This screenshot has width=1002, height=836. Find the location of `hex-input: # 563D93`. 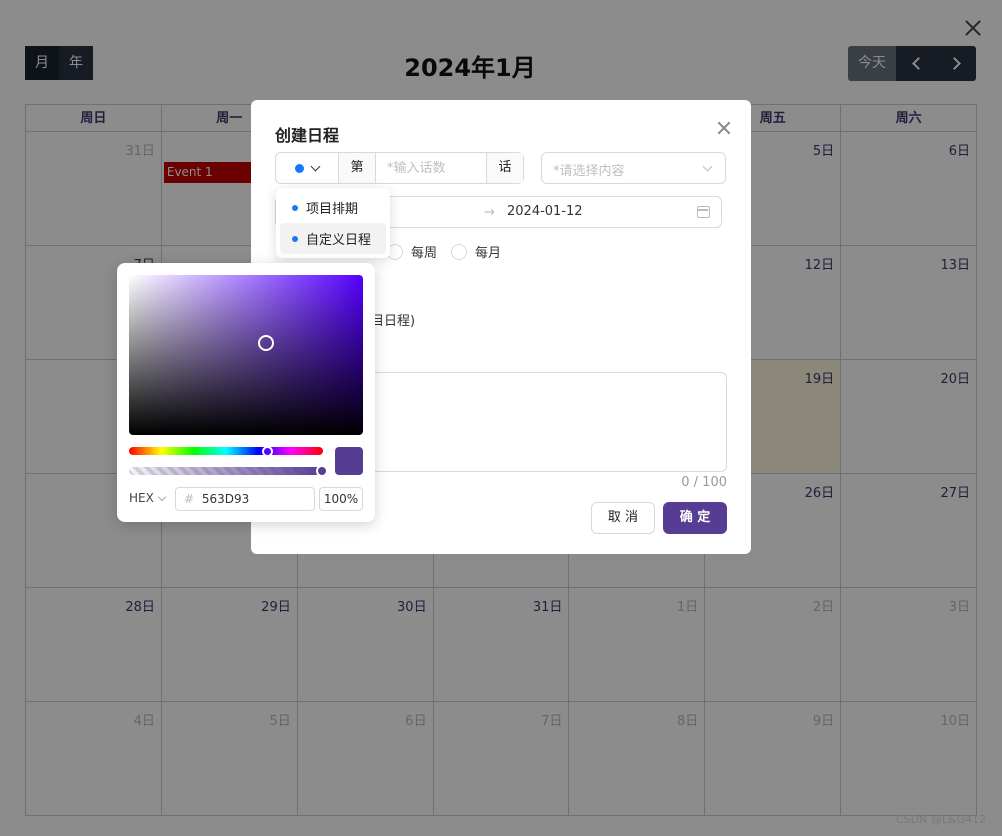

hex-input: # 563D93 is located at coordinates (245, 499).